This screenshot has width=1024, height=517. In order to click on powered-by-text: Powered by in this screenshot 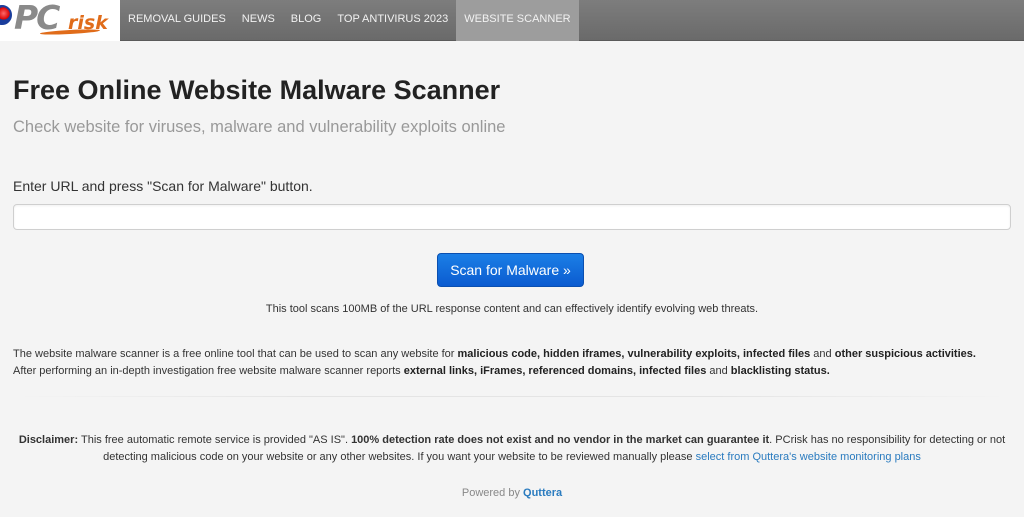, I will do `click(492, 493)`.